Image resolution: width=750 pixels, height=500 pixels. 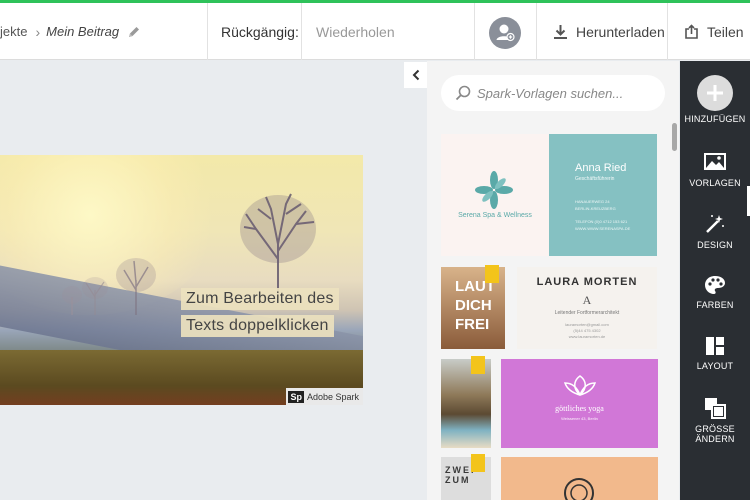 I want to click on sidebar-item-colors: FARBEN, so click(x=715, y=292).